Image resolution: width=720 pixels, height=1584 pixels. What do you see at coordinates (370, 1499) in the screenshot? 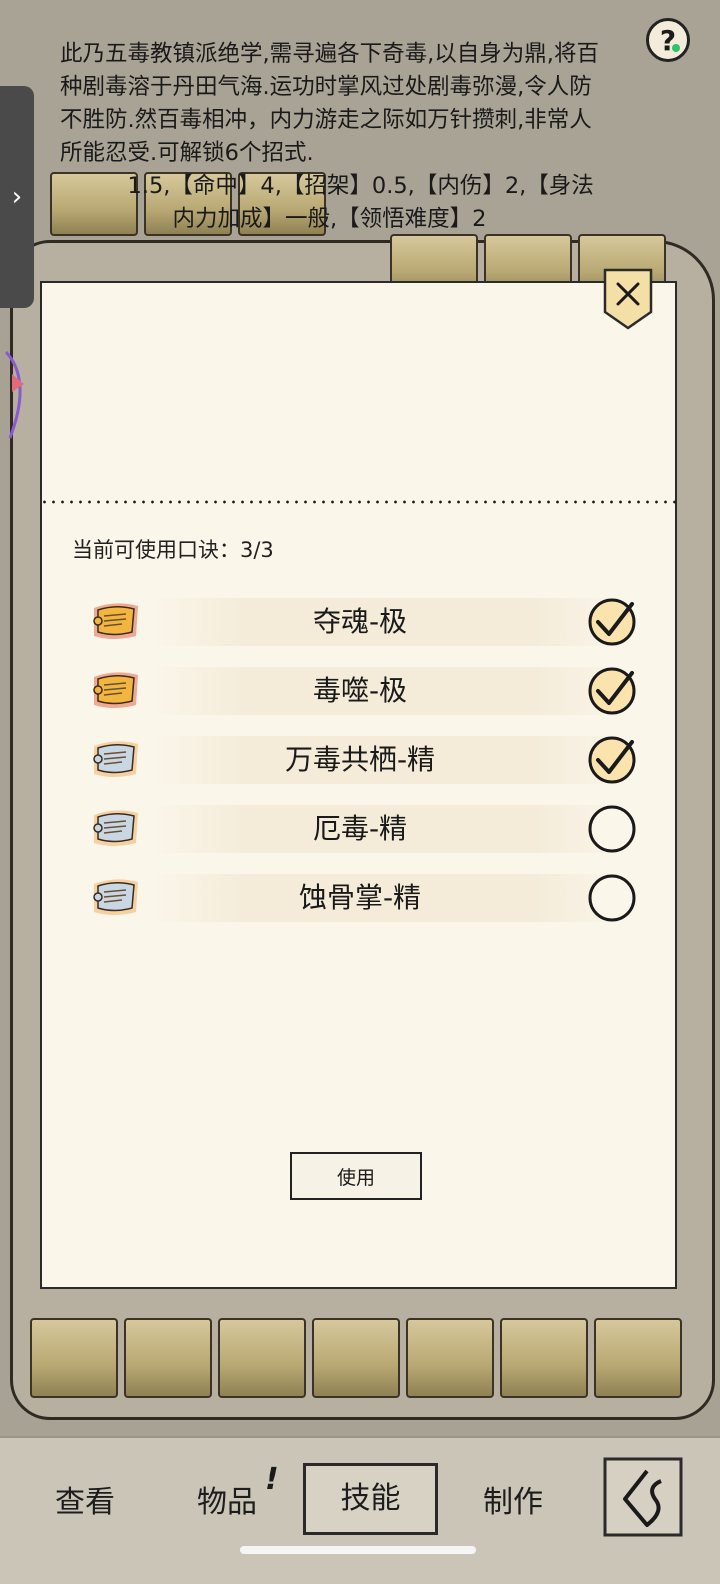
I see `tab-skills: 技能` at bounding box center [370, 1499].